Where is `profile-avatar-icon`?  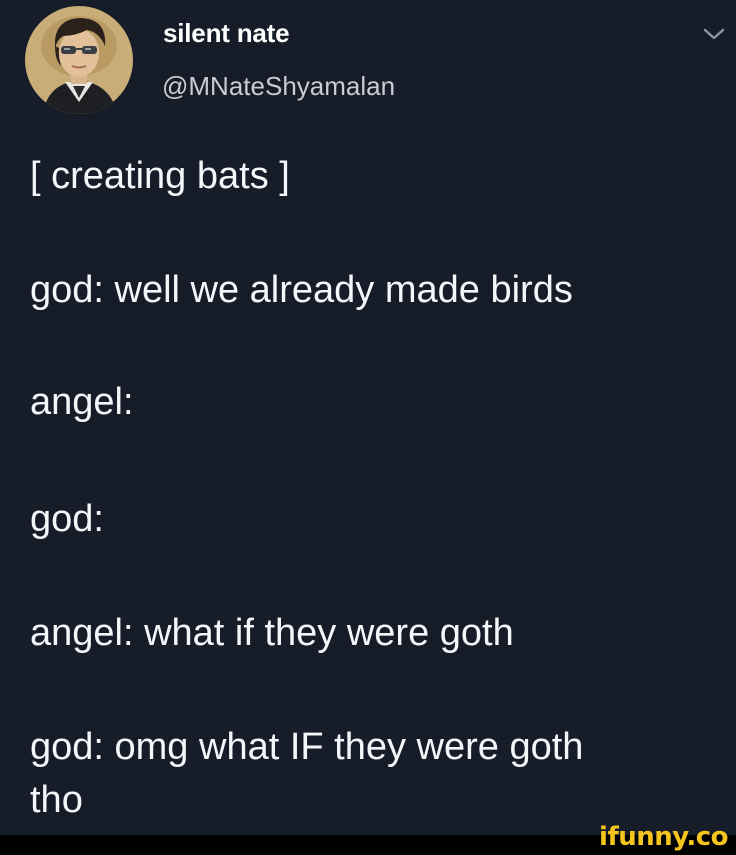 profile-avatar-icon is located at coordinates (79, 60).